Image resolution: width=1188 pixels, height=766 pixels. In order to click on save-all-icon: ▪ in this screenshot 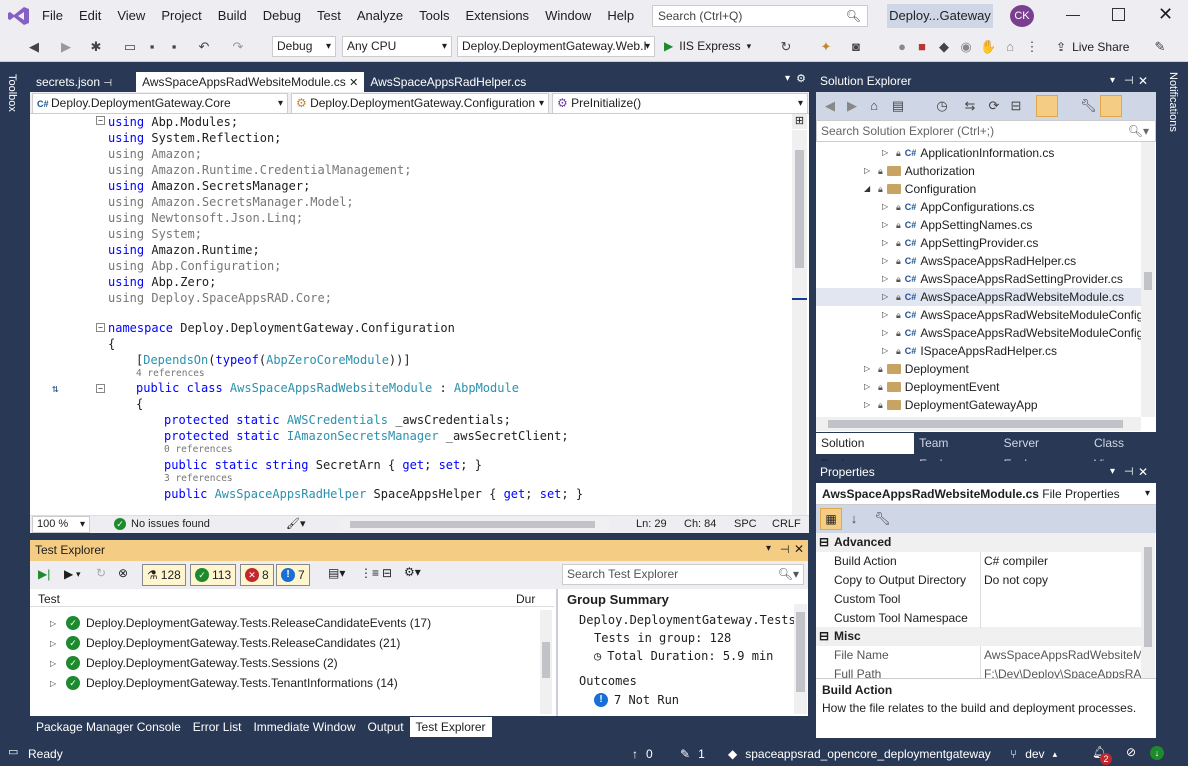, I will do `click(174, 47)`.